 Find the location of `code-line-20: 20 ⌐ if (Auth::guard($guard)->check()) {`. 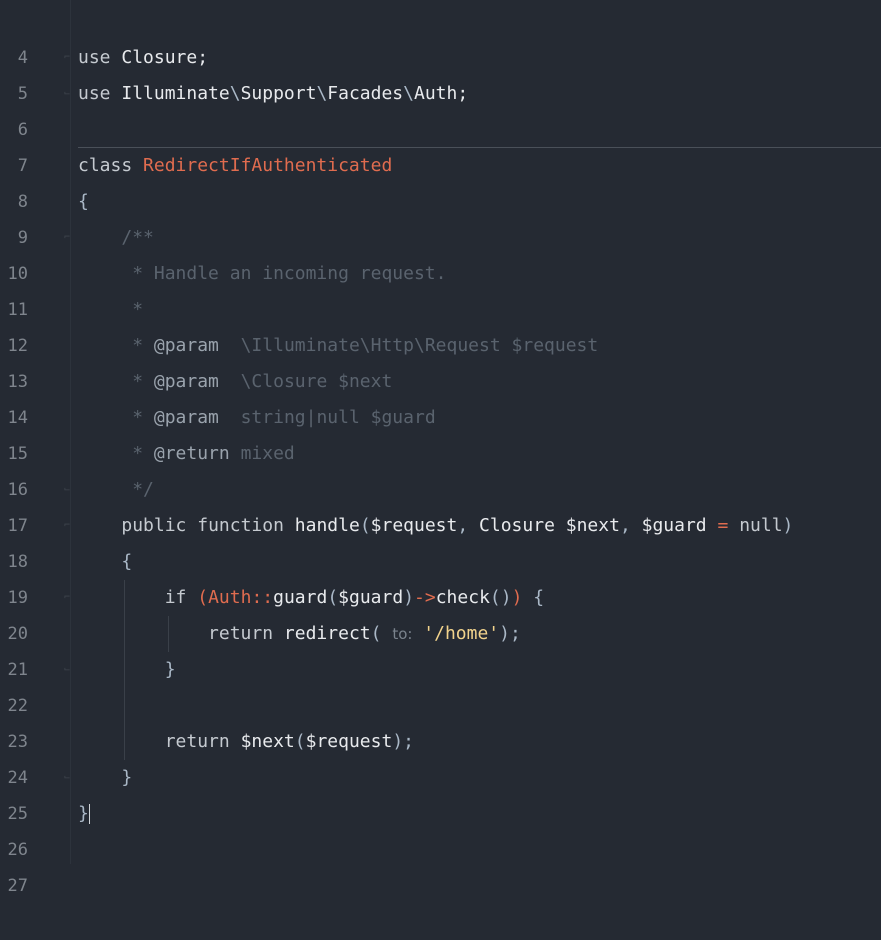

code-line-20: 20 ⌐ if (Auth::guard($guard)->check()) { is located at coordinates (440, 612).